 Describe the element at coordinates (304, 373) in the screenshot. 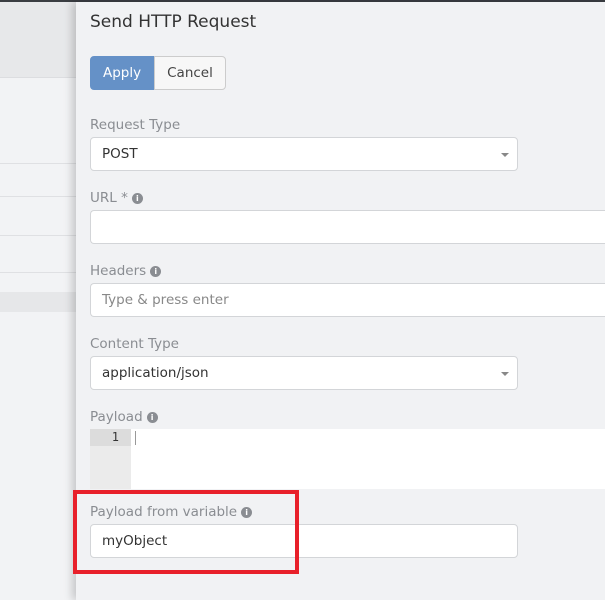

I see `content-type-select: application/json` at that location.